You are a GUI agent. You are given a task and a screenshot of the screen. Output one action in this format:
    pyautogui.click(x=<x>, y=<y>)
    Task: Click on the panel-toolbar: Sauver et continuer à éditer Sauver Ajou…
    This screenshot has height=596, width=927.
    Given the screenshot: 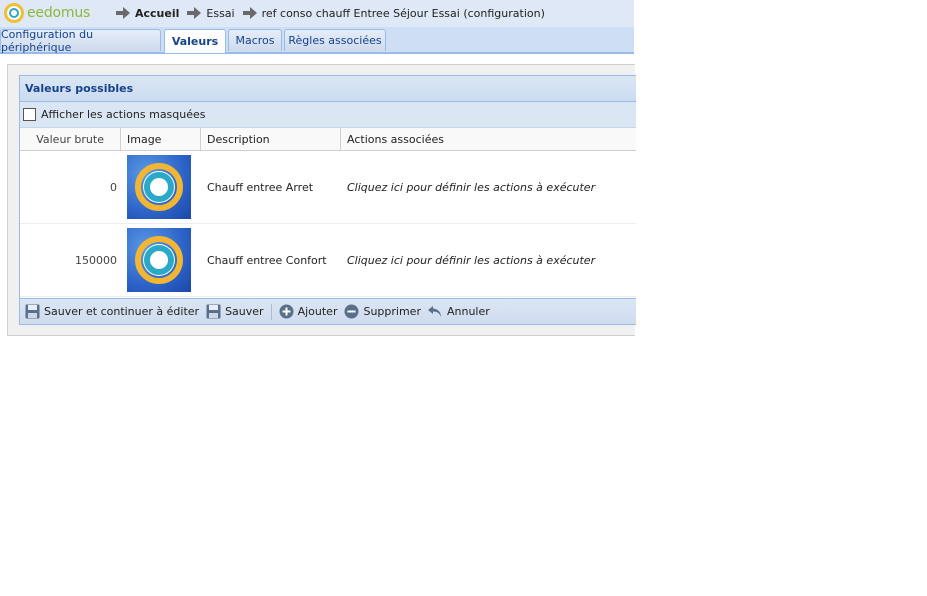 What is the action you would take?
    pyautogui.click(x=328, y=311)
    